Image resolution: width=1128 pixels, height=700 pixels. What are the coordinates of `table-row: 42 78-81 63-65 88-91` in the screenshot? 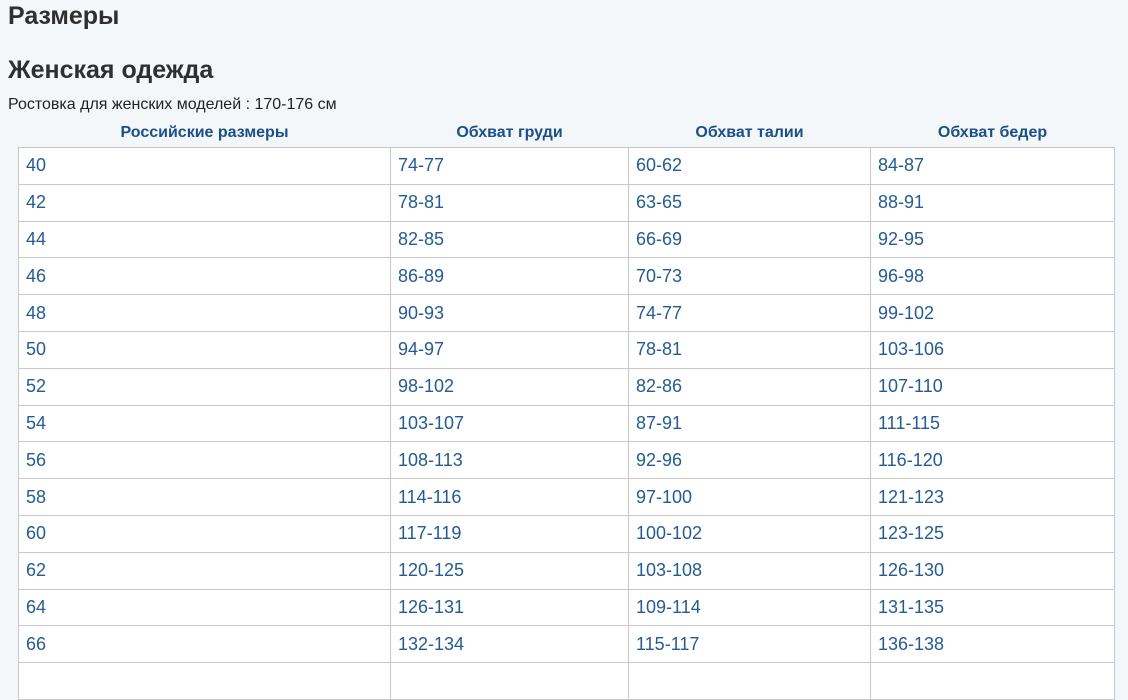 It's located at (566, 202).